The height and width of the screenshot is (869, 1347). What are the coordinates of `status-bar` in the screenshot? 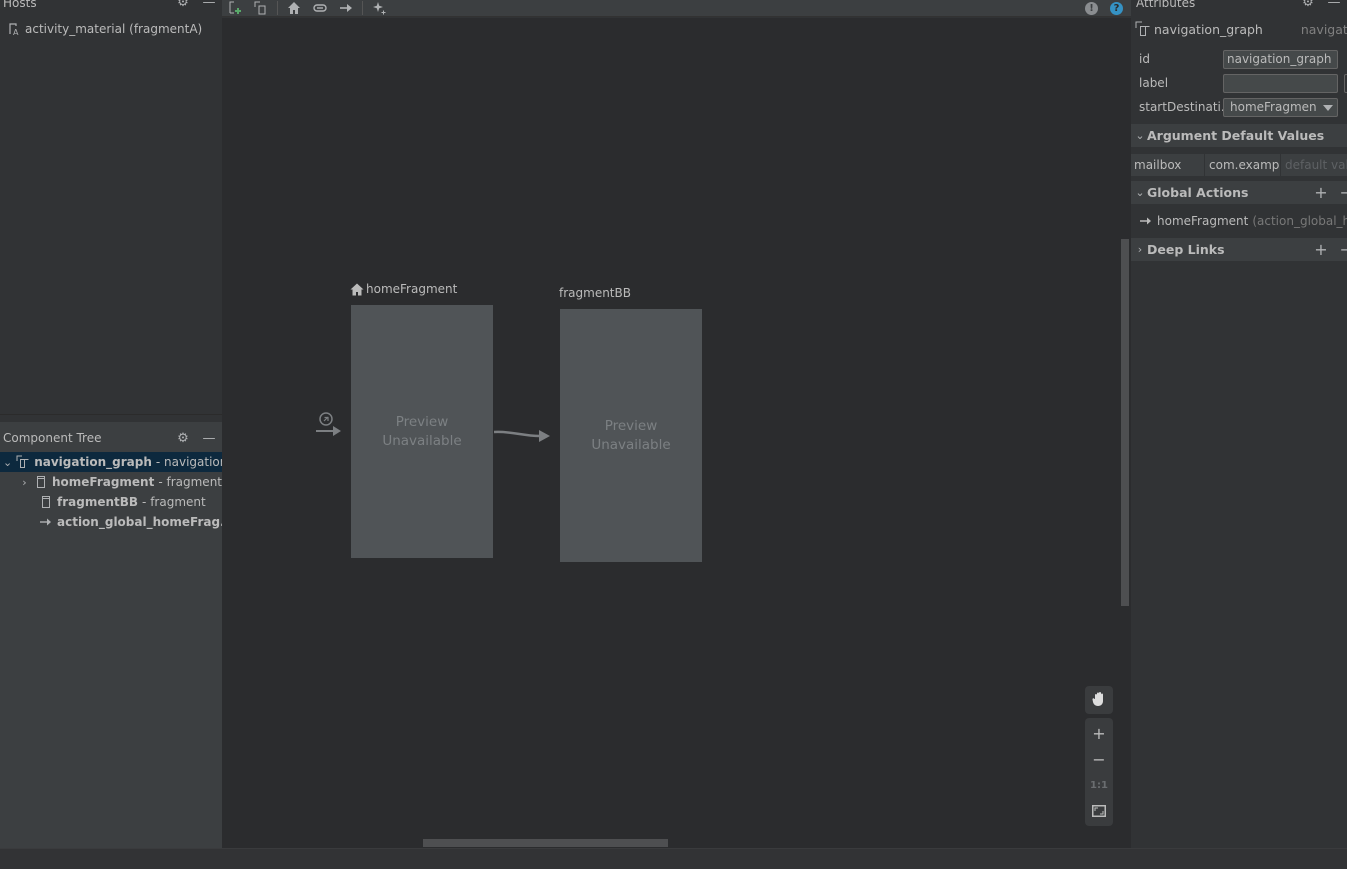 It's located at (673, 858).